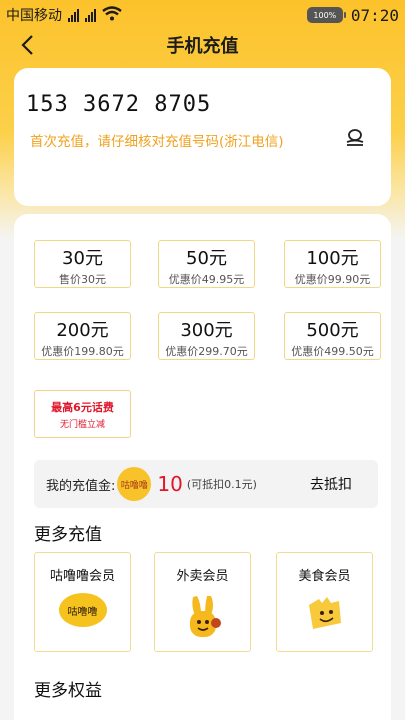 The image size is (405, 720). I want to click on amount-value: 100元, so click(332, 258).